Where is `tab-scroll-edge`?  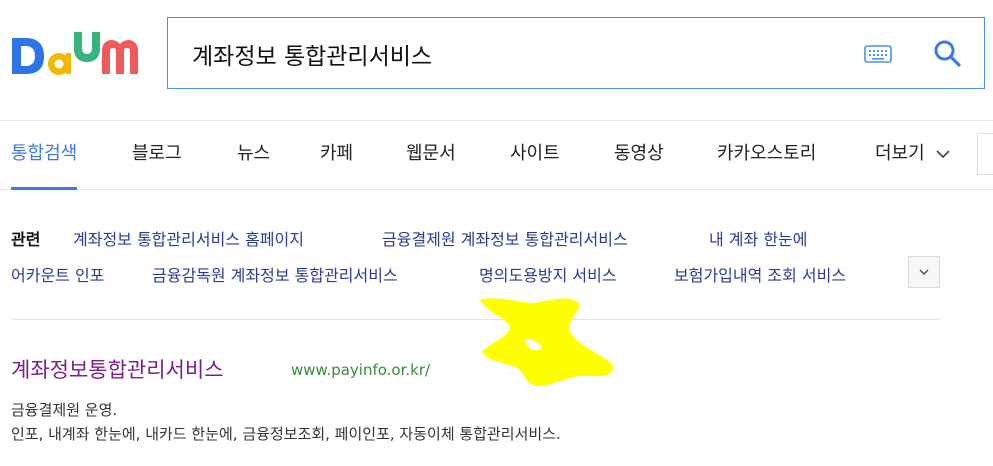
tab-scroll-edge is located at coordinates (985, 154).